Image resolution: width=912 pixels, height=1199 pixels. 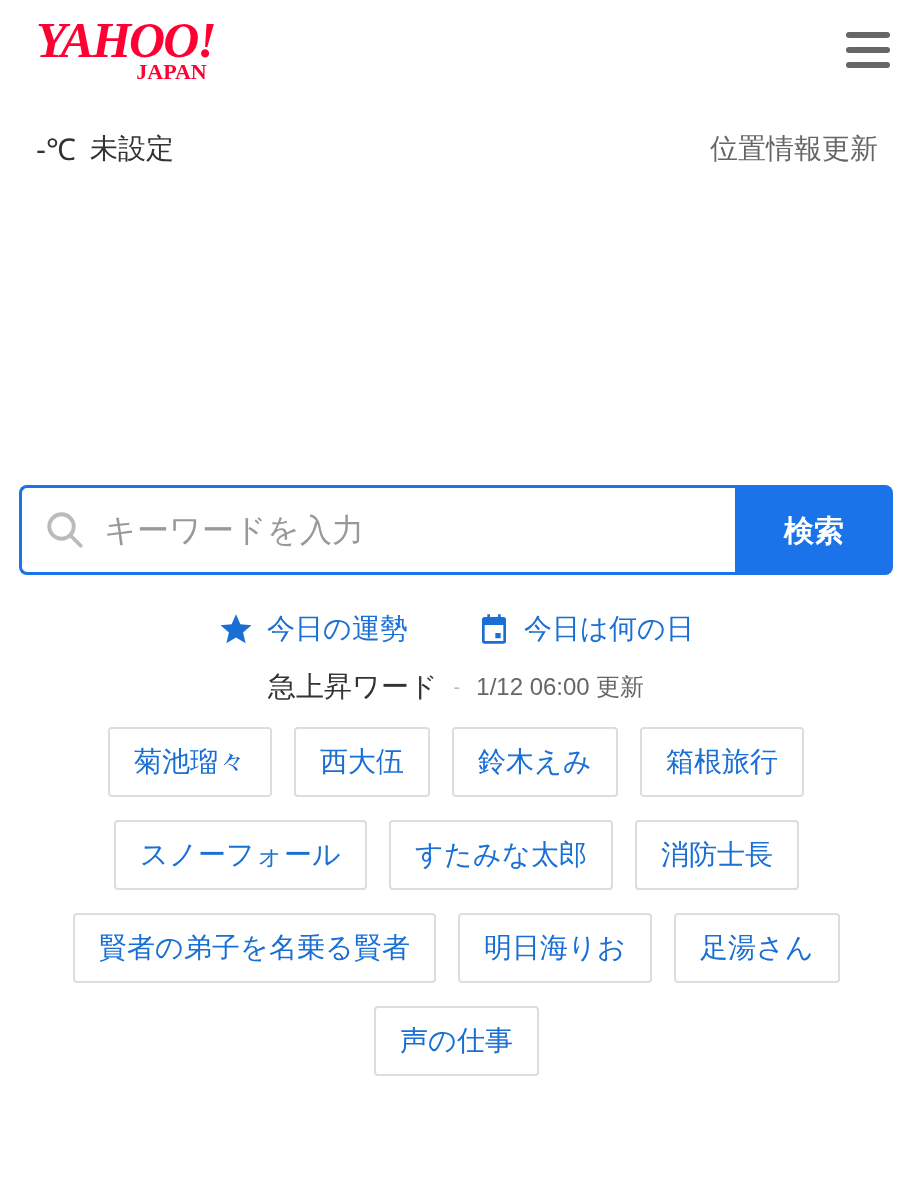 I want to click on update-time-text: 1/12 06:00 更新, so click(x=560, y=687).